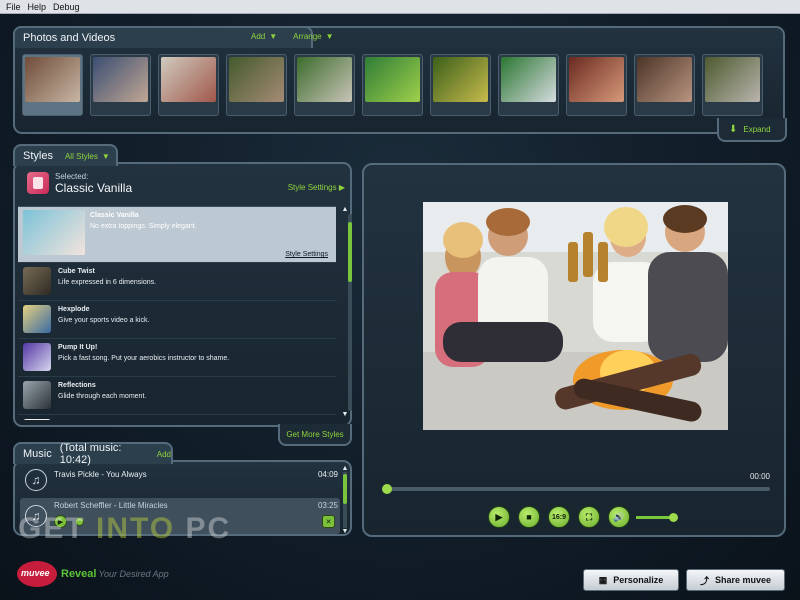 The image size is (800, 600). I want to click on style-settings-link: Style Settings, so click(306, 254).